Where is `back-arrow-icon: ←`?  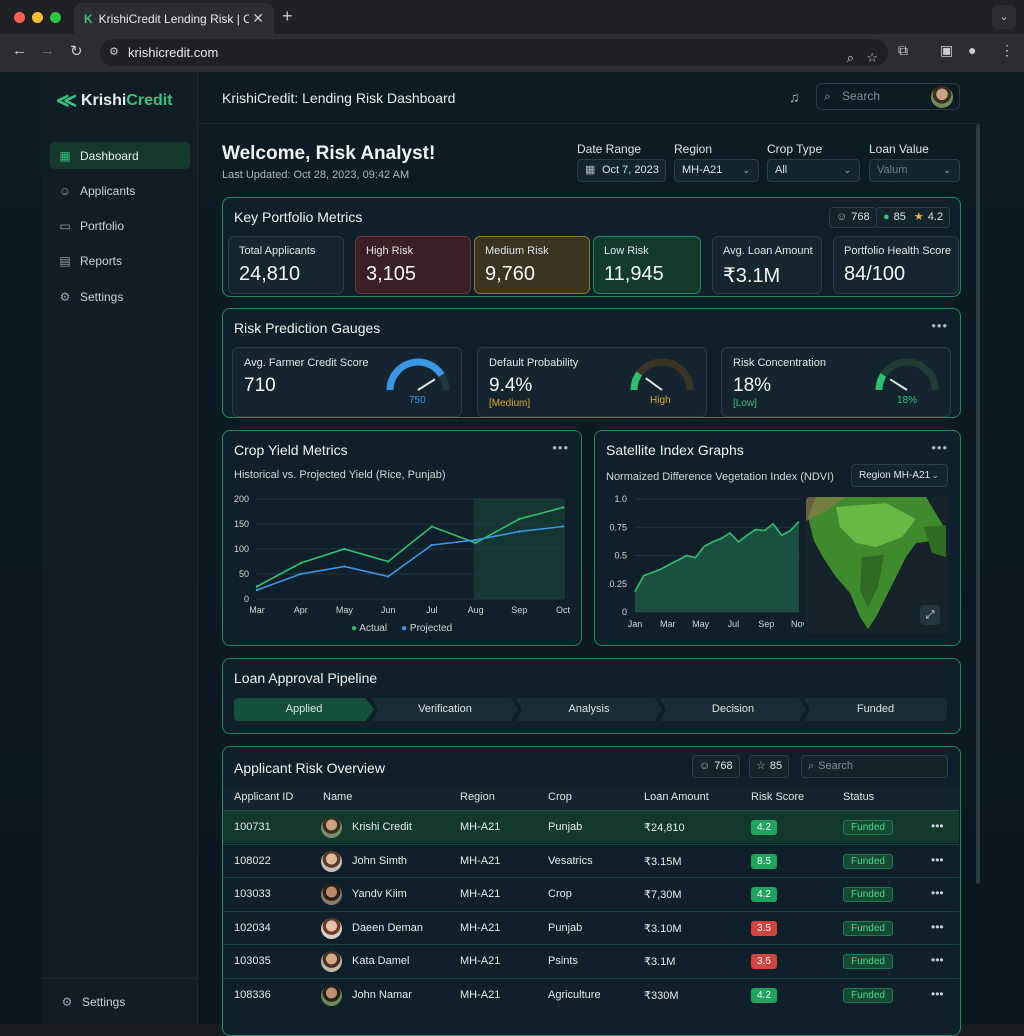
back-arrow-icon: ← is located at coordinates (19, 50).